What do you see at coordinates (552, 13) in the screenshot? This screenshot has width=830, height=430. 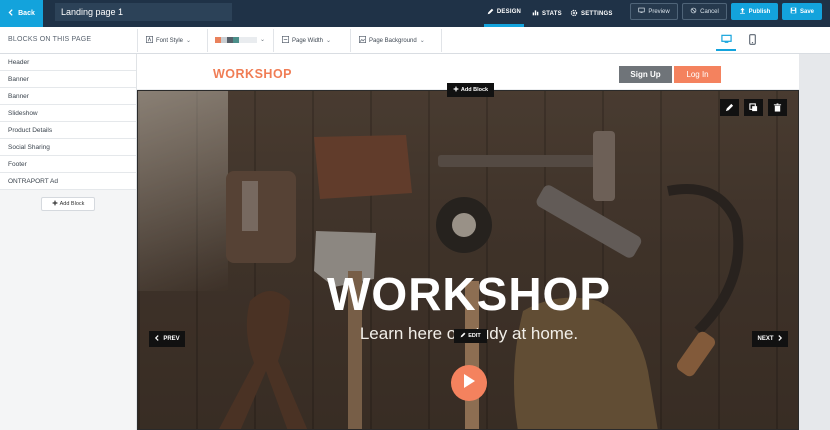 I see `tab-stats-label: STATS` at bounding box center [552, 13].